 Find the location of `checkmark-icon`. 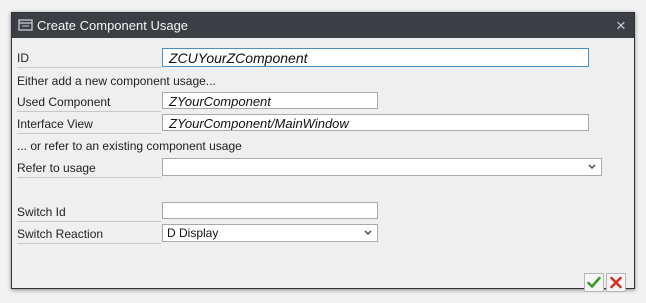

checkmark-icon is located at coordinates (594, 282).